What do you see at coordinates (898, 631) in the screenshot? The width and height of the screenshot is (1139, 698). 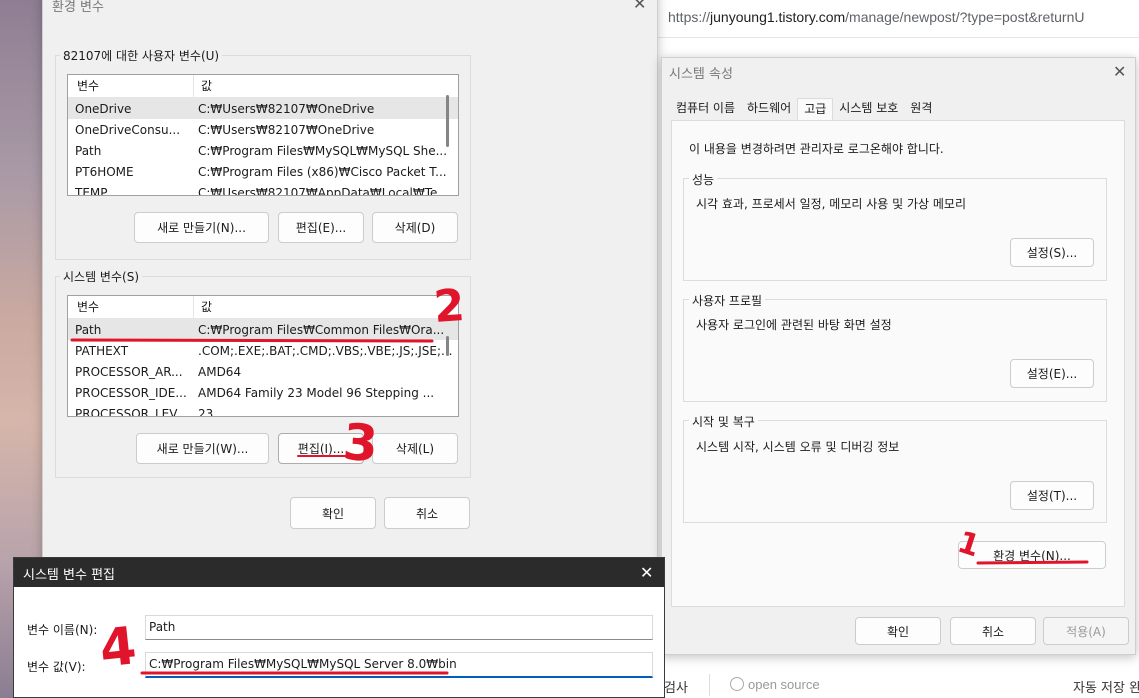 I see `sysprops-ok-button: 확인` at bounding box center [898, 631].